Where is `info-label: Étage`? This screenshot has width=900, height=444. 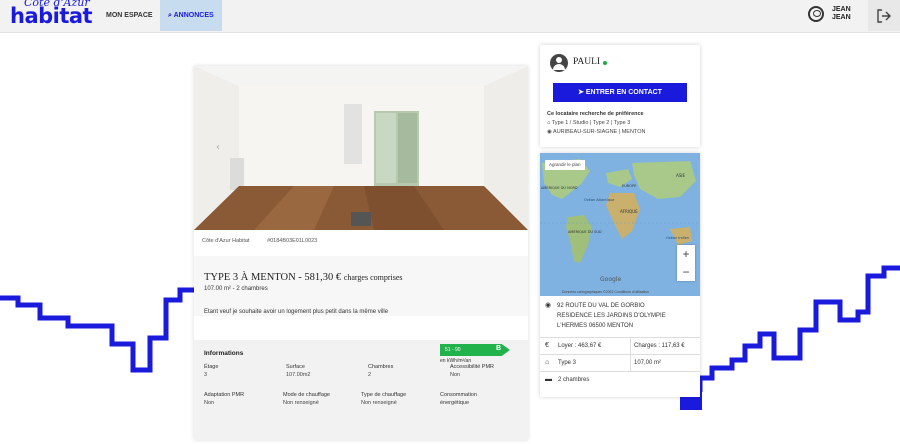
info-label: Étage is located at coordinates (211, 367).